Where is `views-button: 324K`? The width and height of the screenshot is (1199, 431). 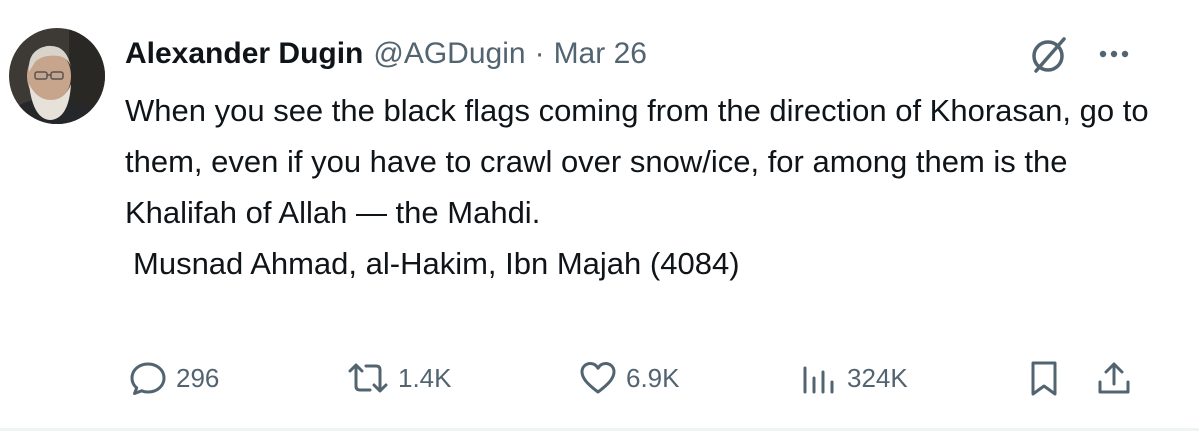 views-button: 324K is located at coordinates (853, 378).